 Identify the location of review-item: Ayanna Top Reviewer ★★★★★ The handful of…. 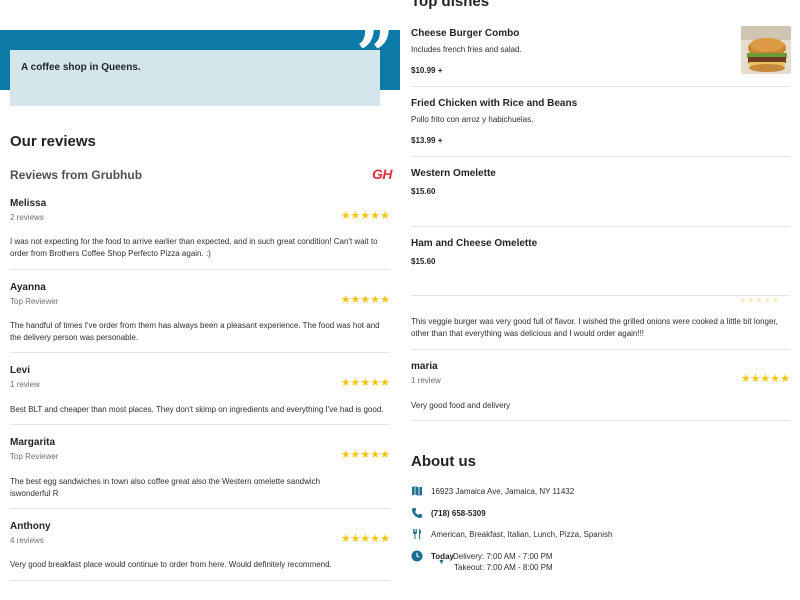
(200, 317).